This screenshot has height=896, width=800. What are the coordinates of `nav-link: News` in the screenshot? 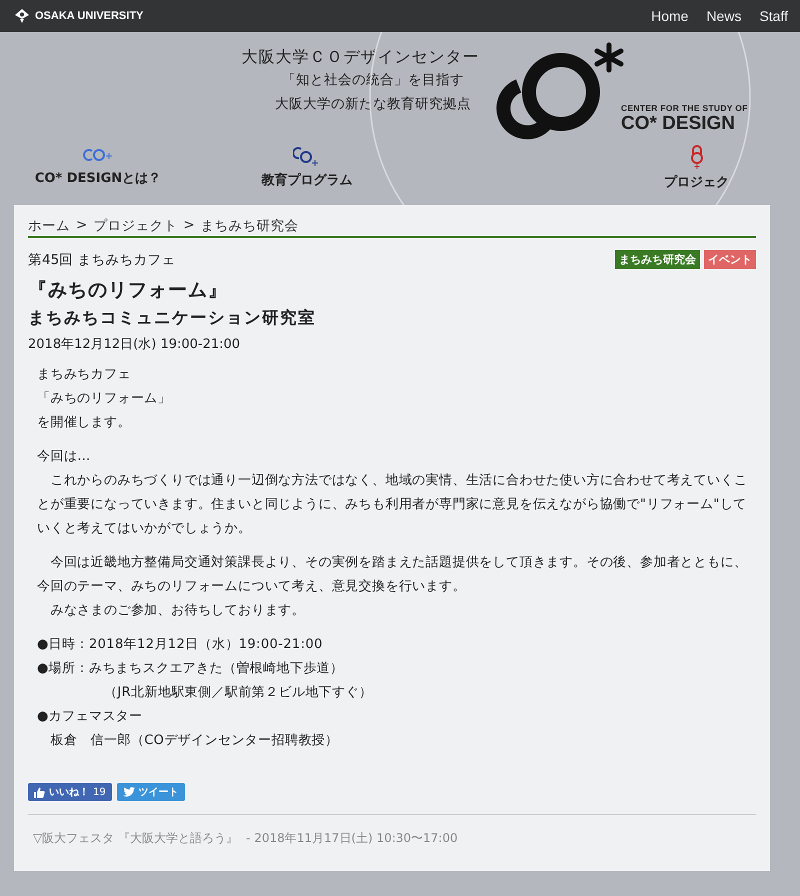 It's located at (724, 16).